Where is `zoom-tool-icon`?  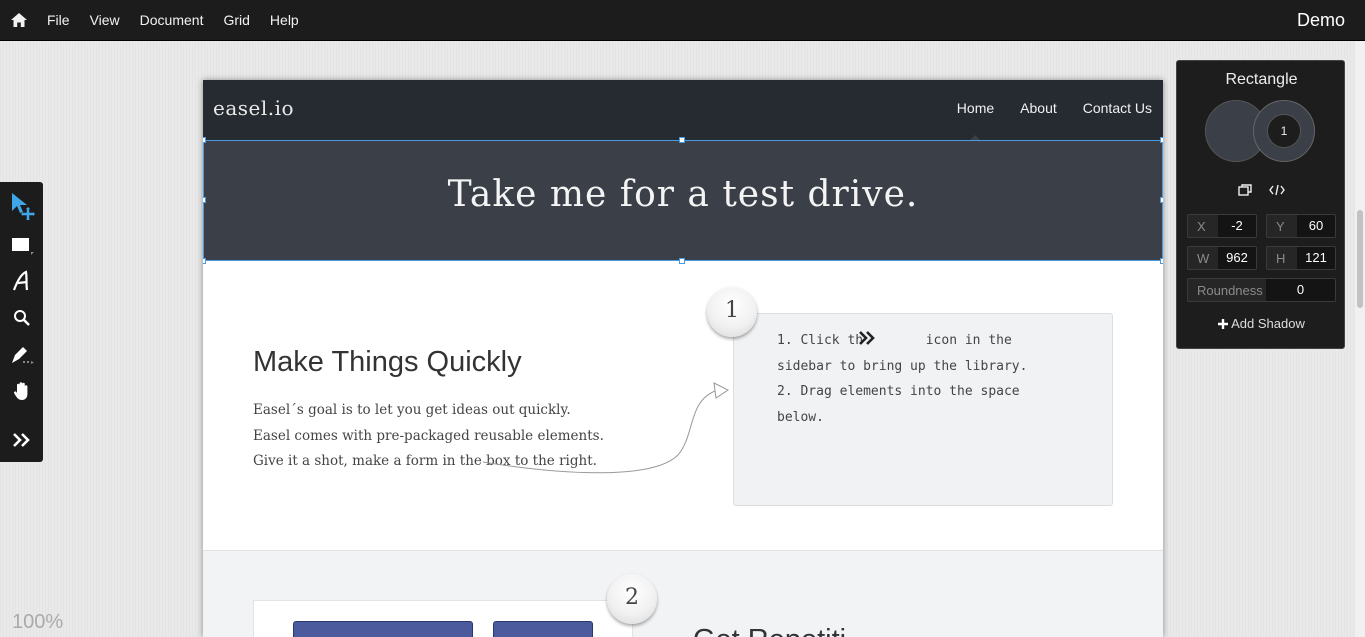 zoom-tool-icon is located at coordinates (21, 318).